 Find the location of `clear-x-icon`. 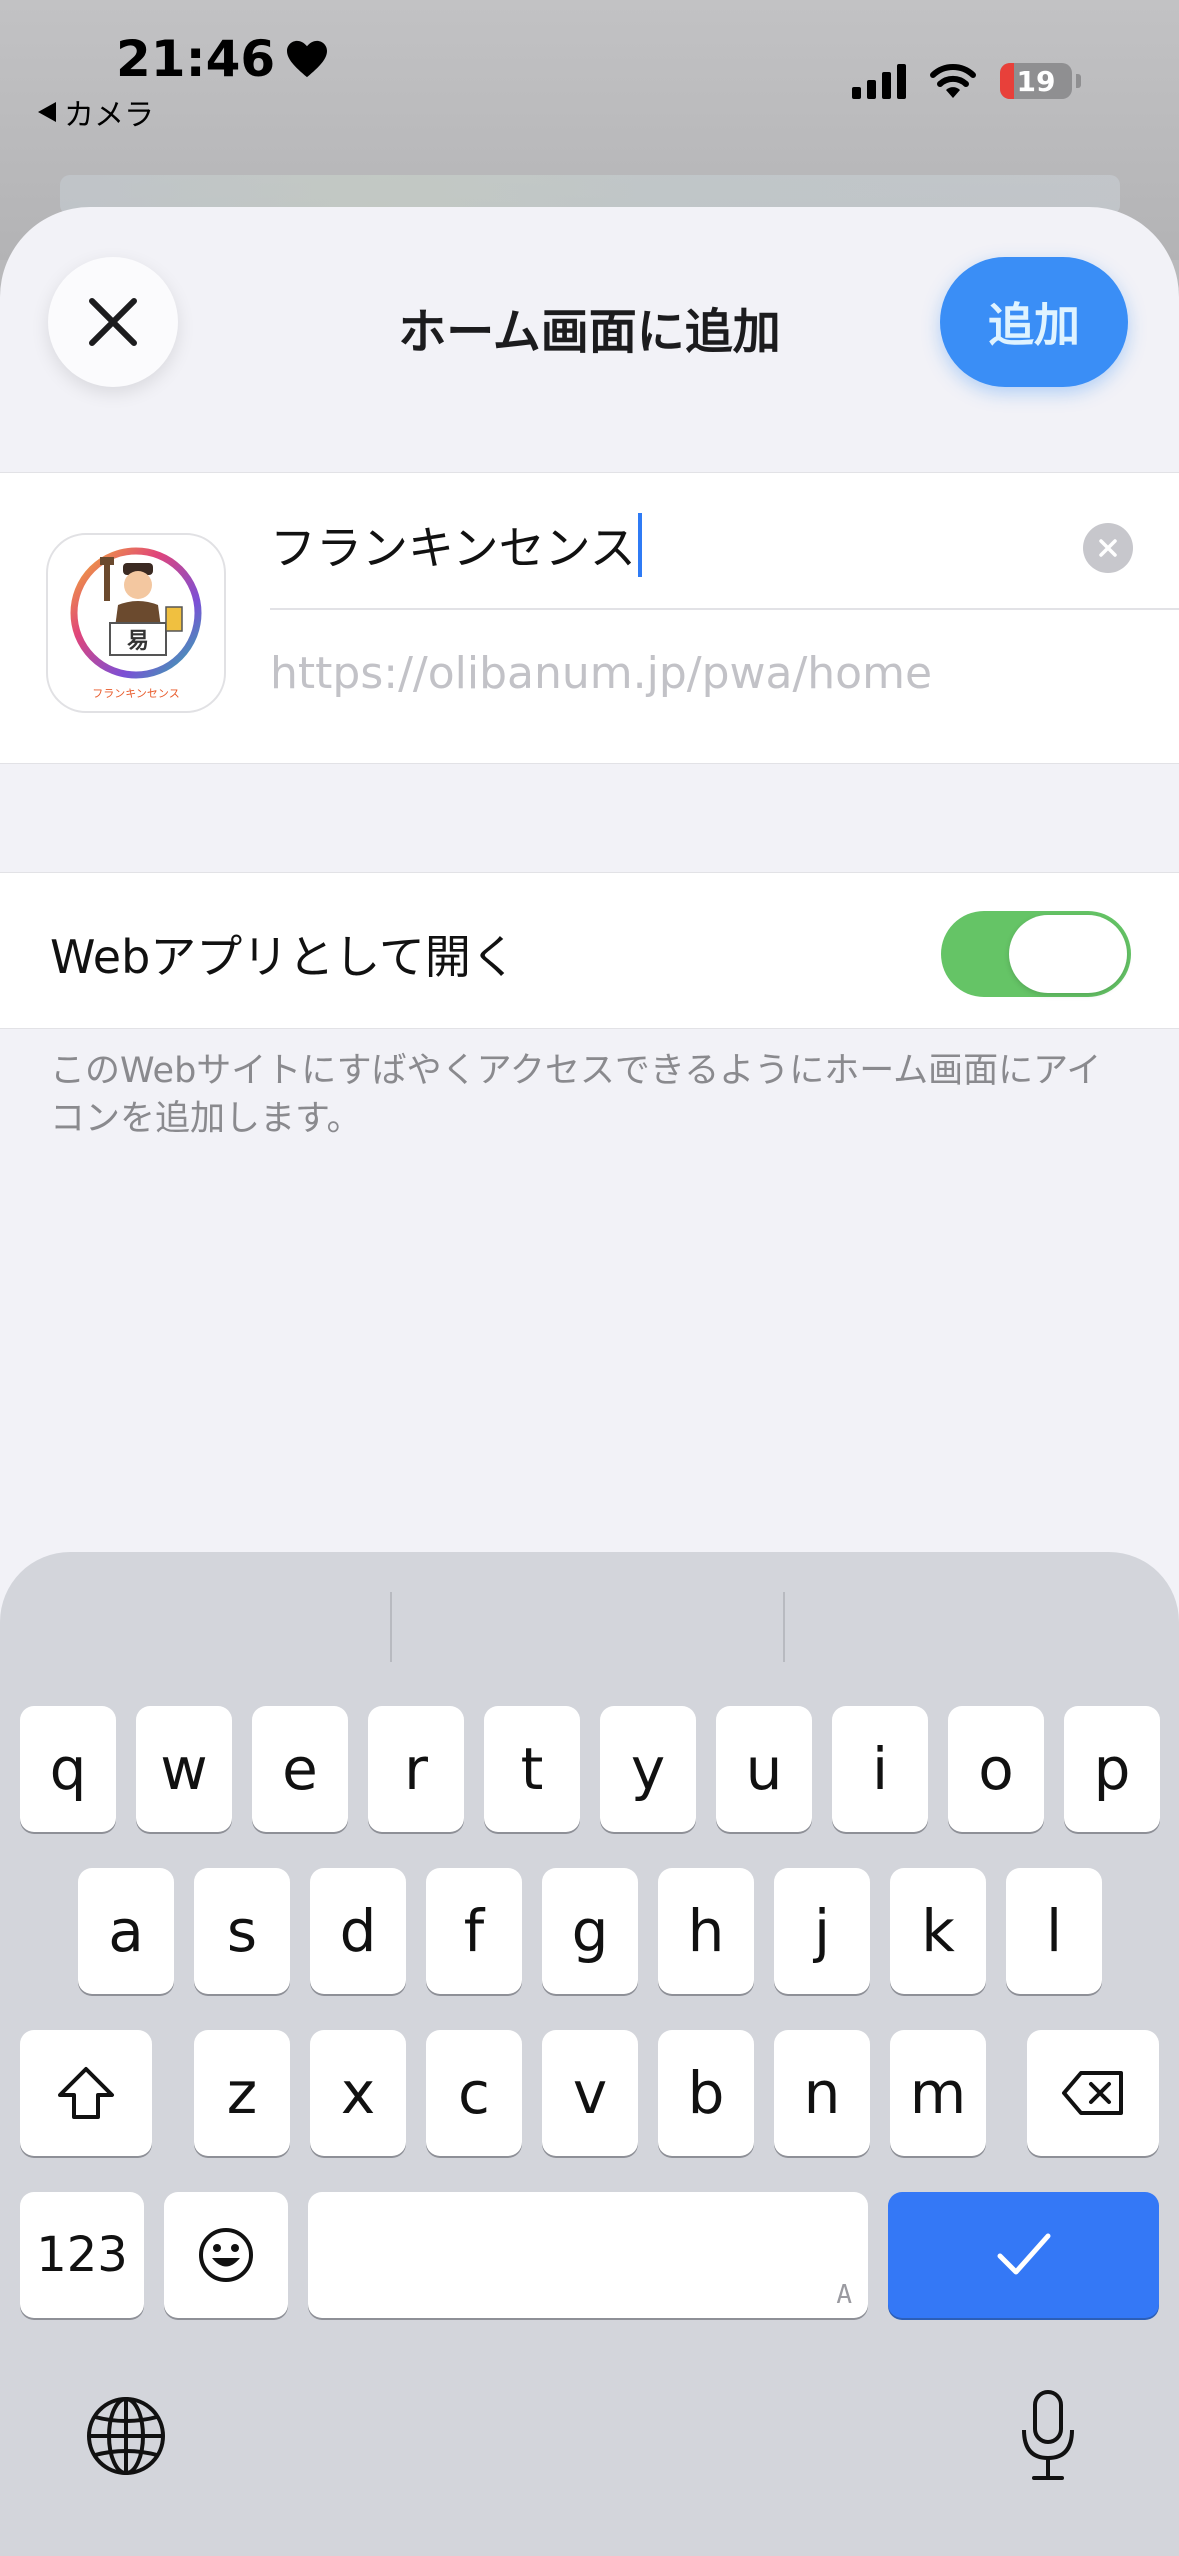

clear-x-icon is located at coordinates (1108, 548).